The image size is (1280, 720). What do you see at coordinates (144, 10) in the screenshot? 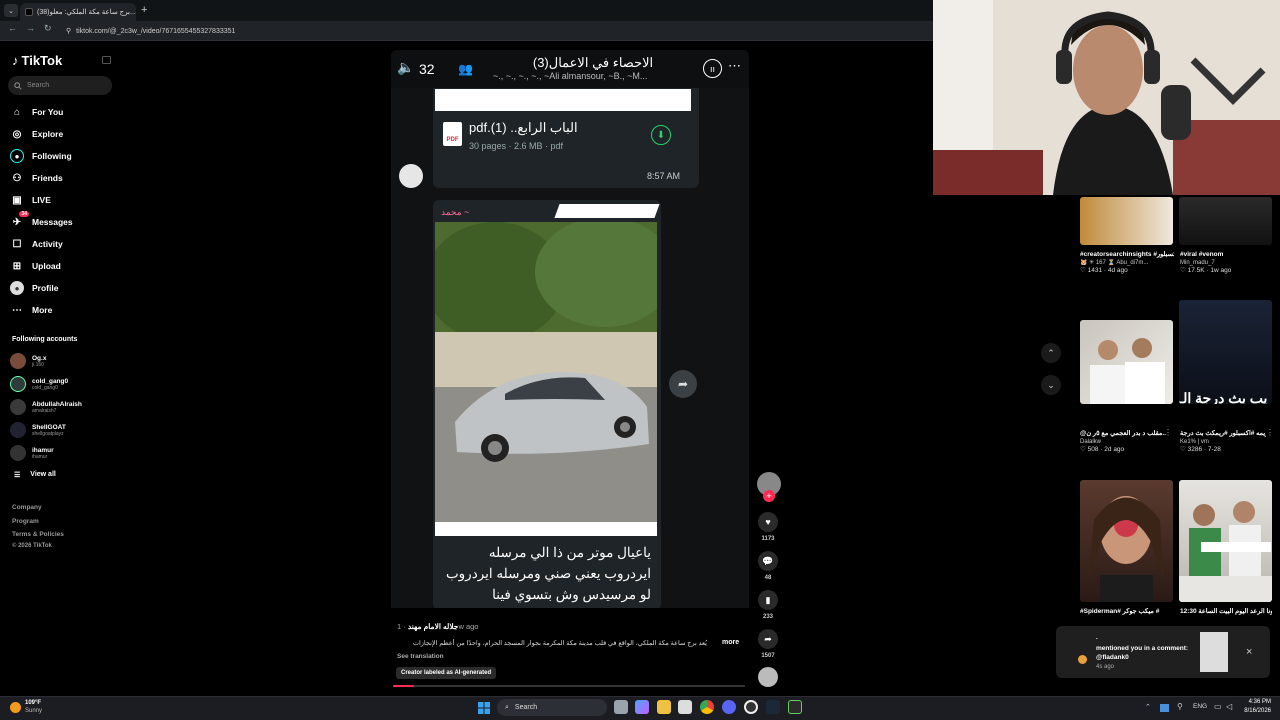
I see `new-tab-button: +` at bounding box center [144, 10].